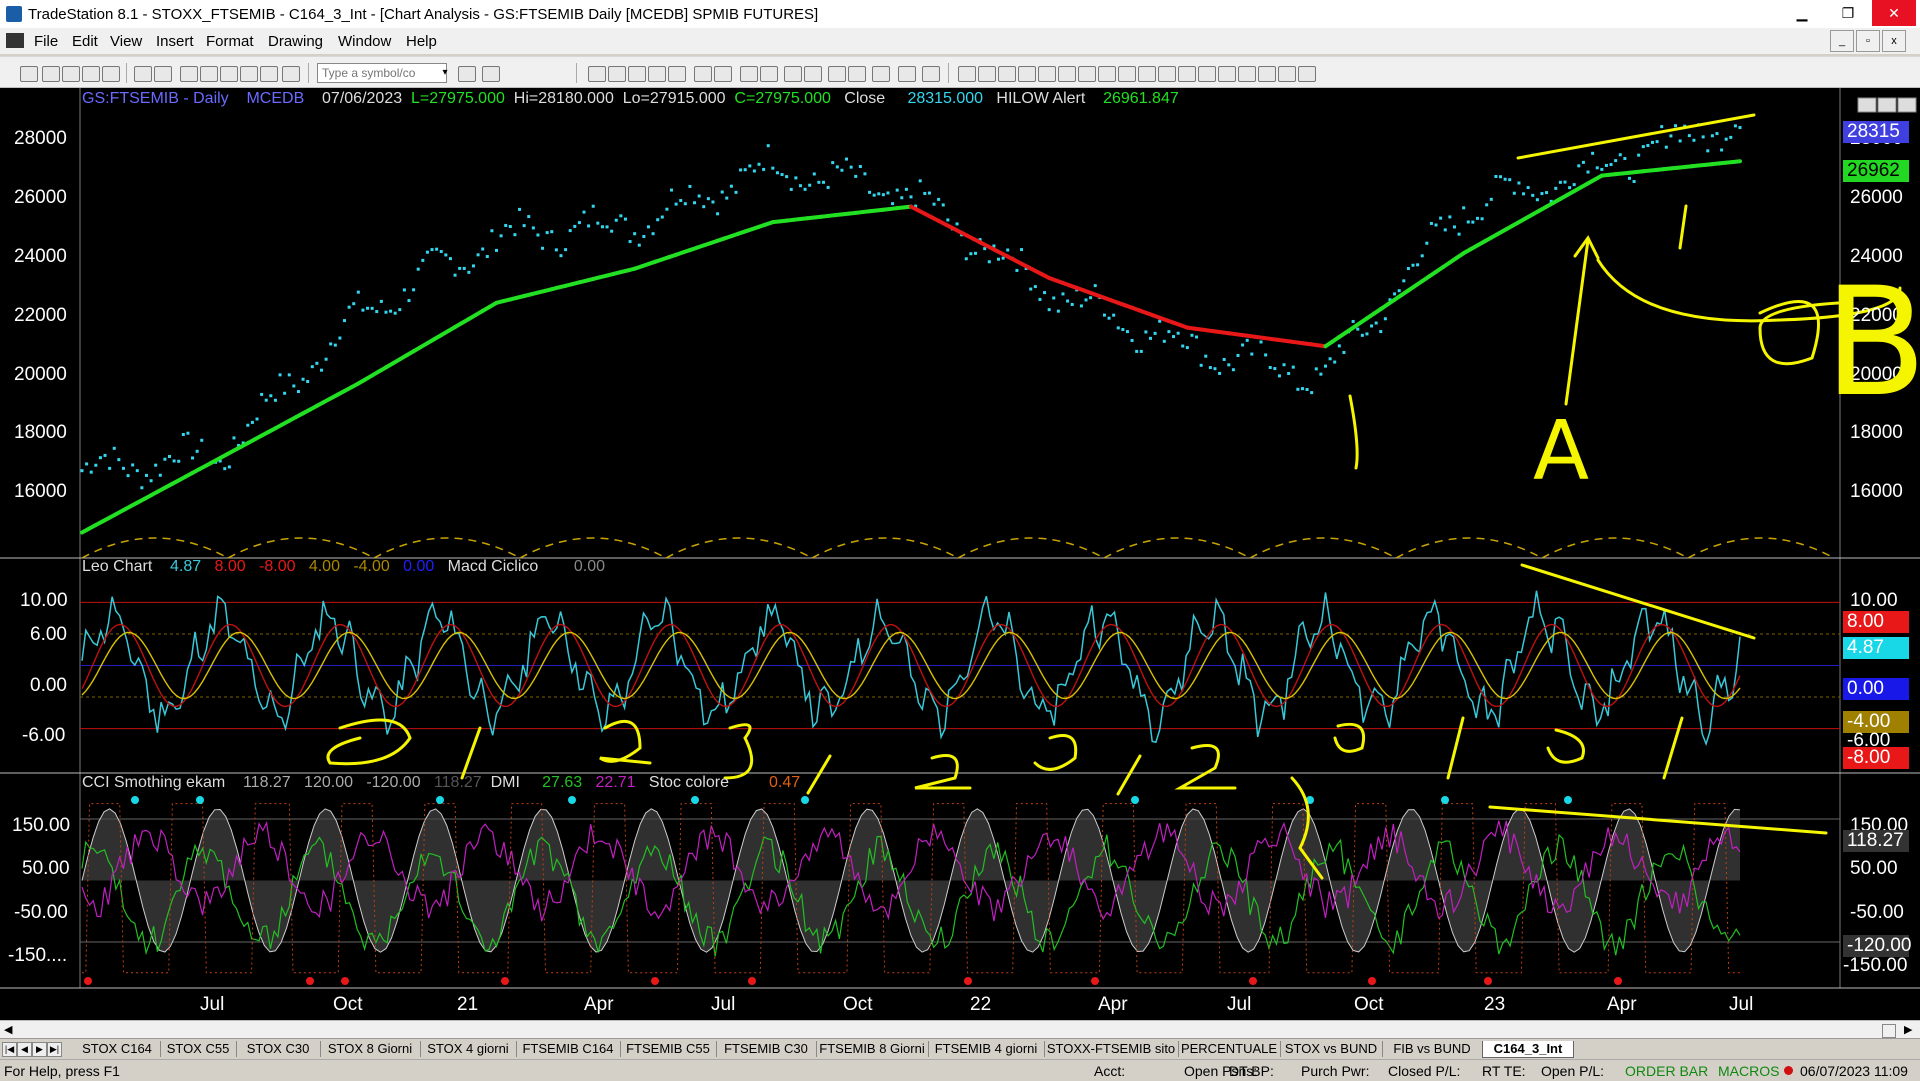  I want to click on speed-lines-icon, so click(1027, 74).